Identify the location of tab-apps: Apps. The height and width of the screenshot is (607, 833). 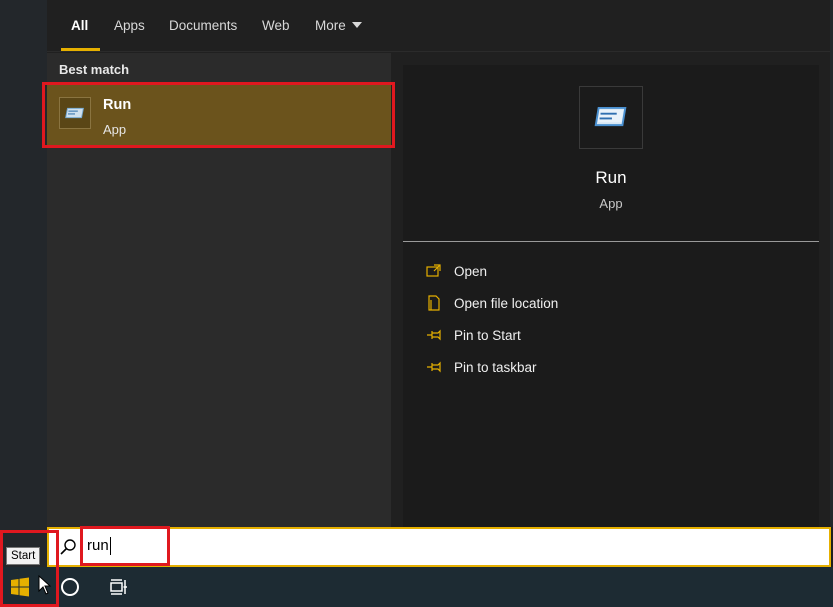
(129, 25).